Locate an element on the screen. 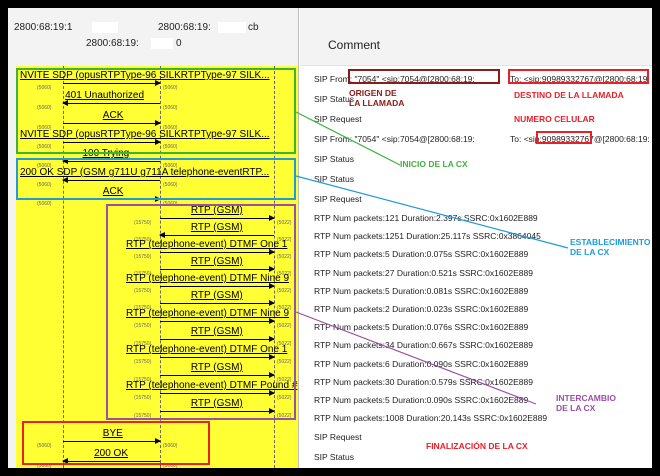 The height and width of the screenshot is (476, 660). comment-status-2: SIP Status is located at coordinates (334, 159).